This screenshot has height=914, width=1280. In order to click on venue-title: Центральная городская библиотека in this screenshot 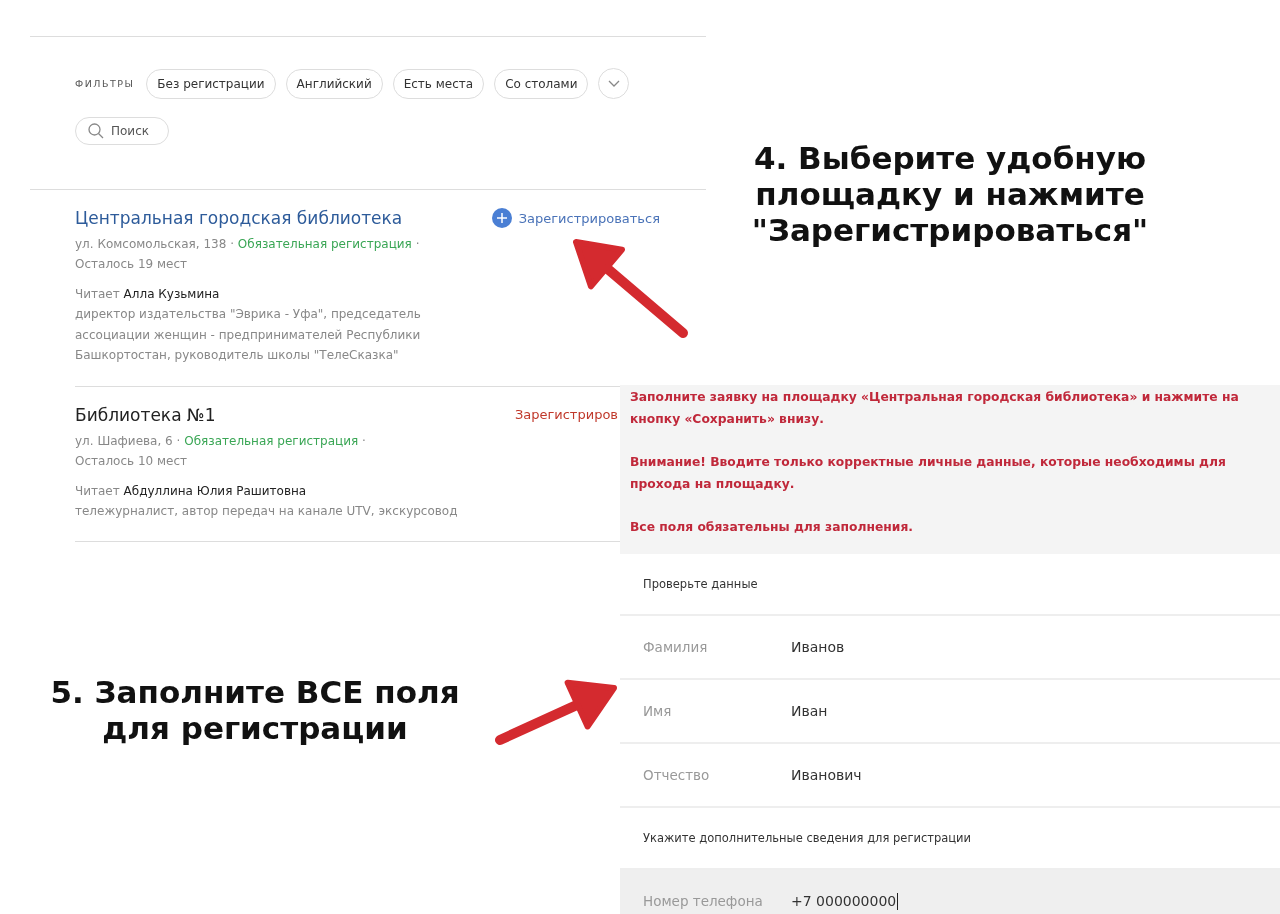, I will do `click(239, 218)`.